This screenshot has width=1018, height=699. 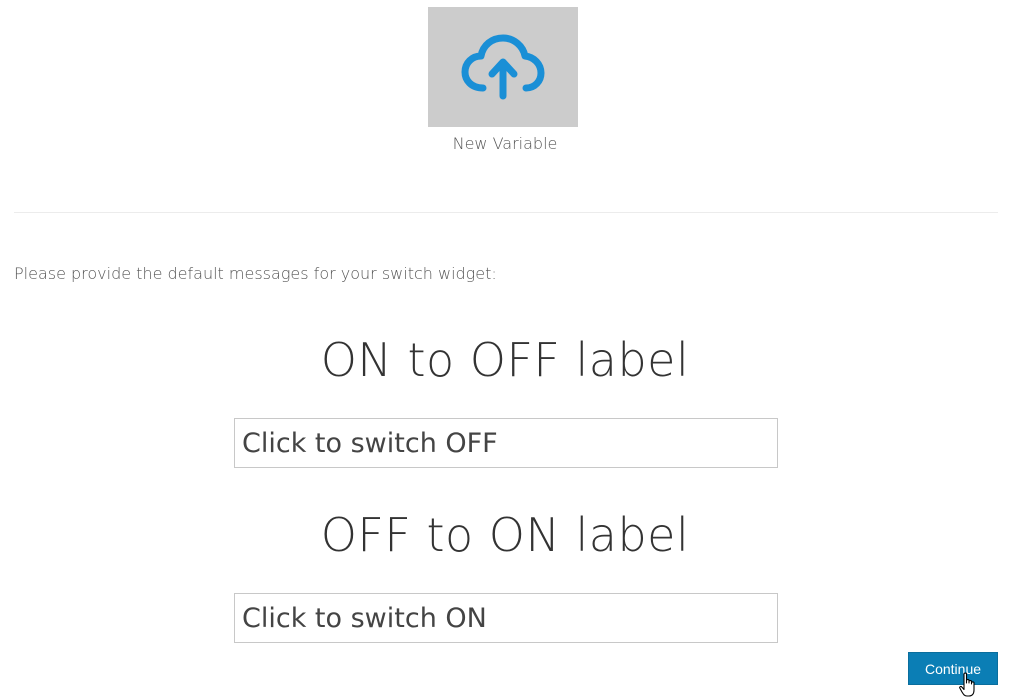 I want to click on cloud-upload-icon, so click(x=503, y=67).